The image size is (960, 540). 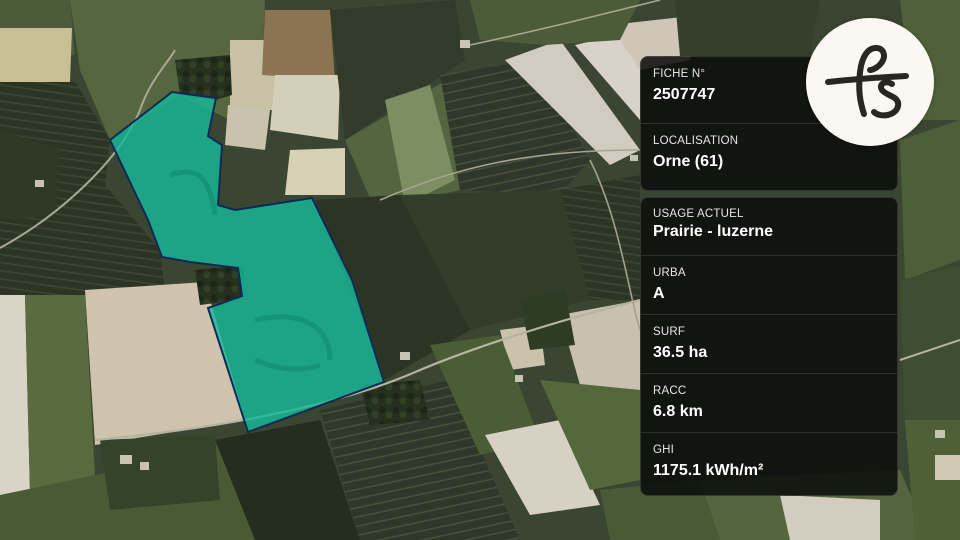 I want to click on usage-row: USAGE ACTUEL Prairie - luzerne, so click(x=769, y=227).